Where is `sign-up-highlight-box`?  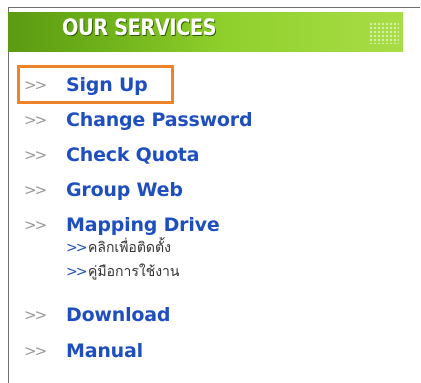
sign-up-highlight-box is located at coordinates (95, 84).